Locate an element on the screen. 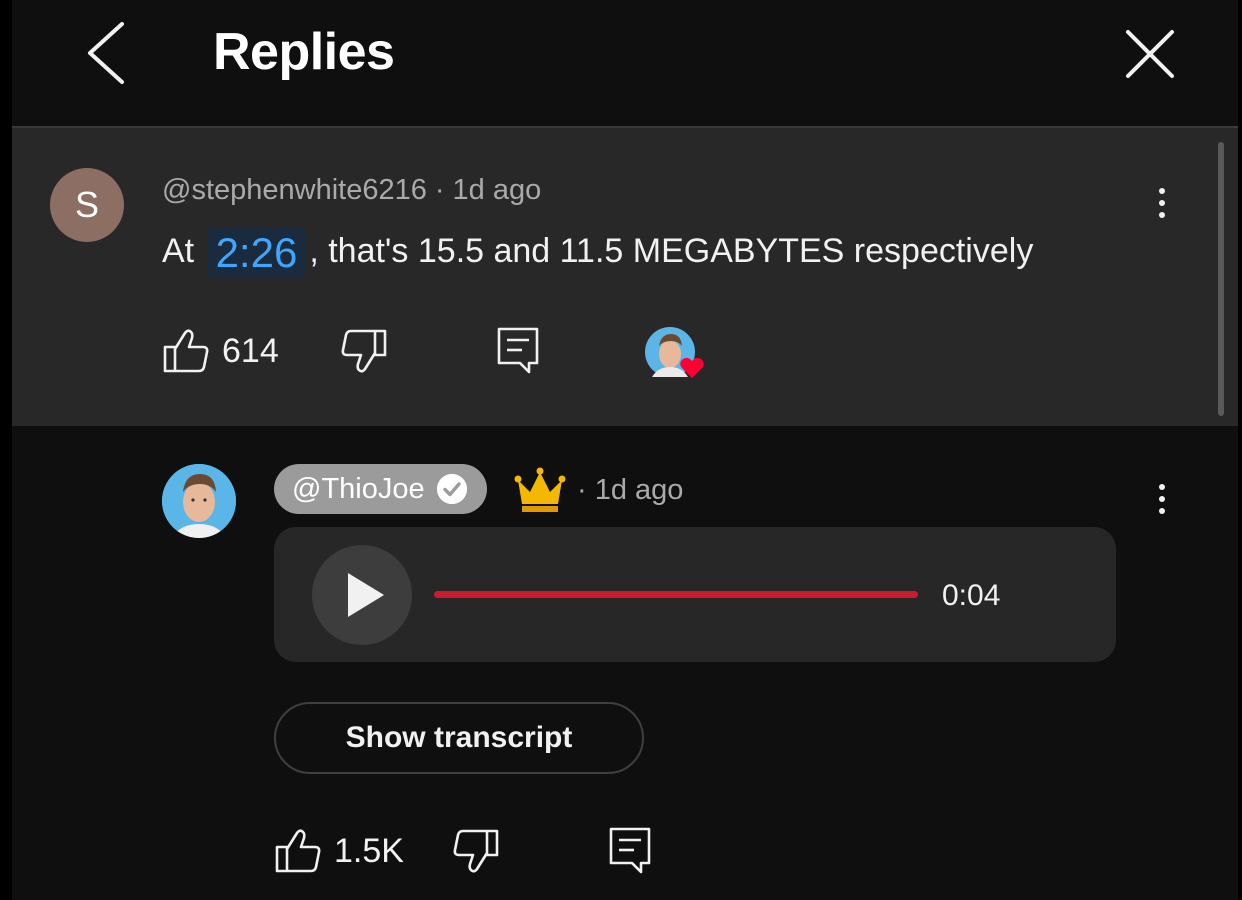 This screenshot has width=1242, height=900. verified-icon is located at coordinates (451, 489).